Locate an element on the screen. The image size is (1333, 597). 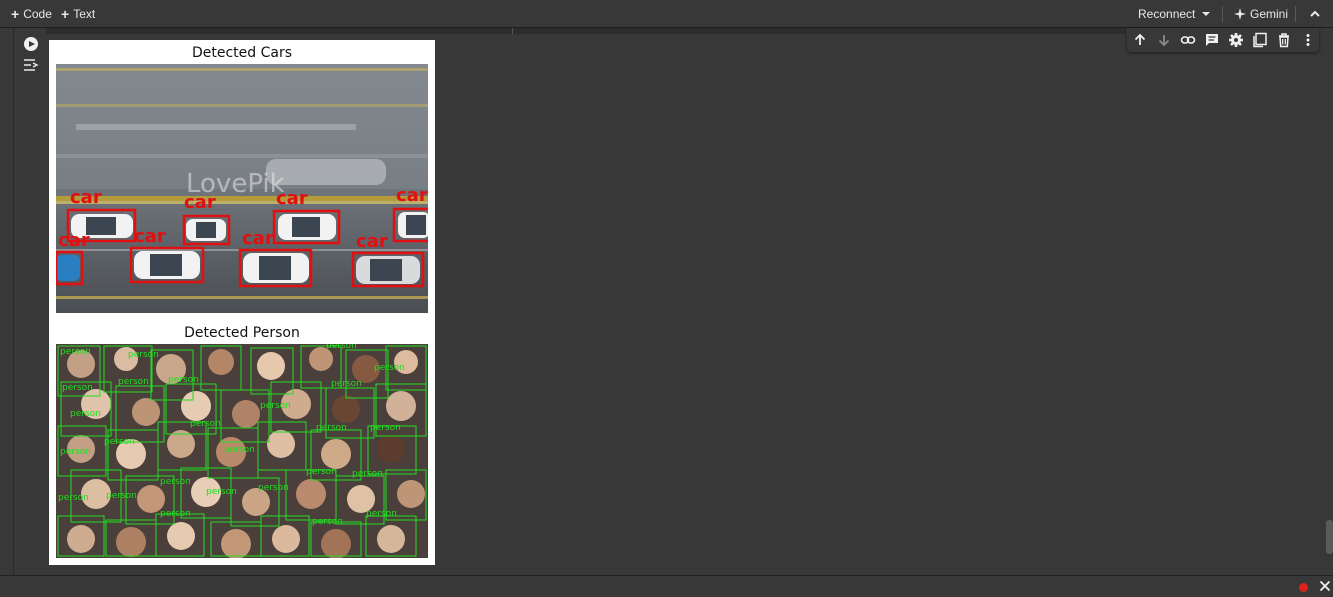
add-text-label: Text is located at coordinates (84, 14).